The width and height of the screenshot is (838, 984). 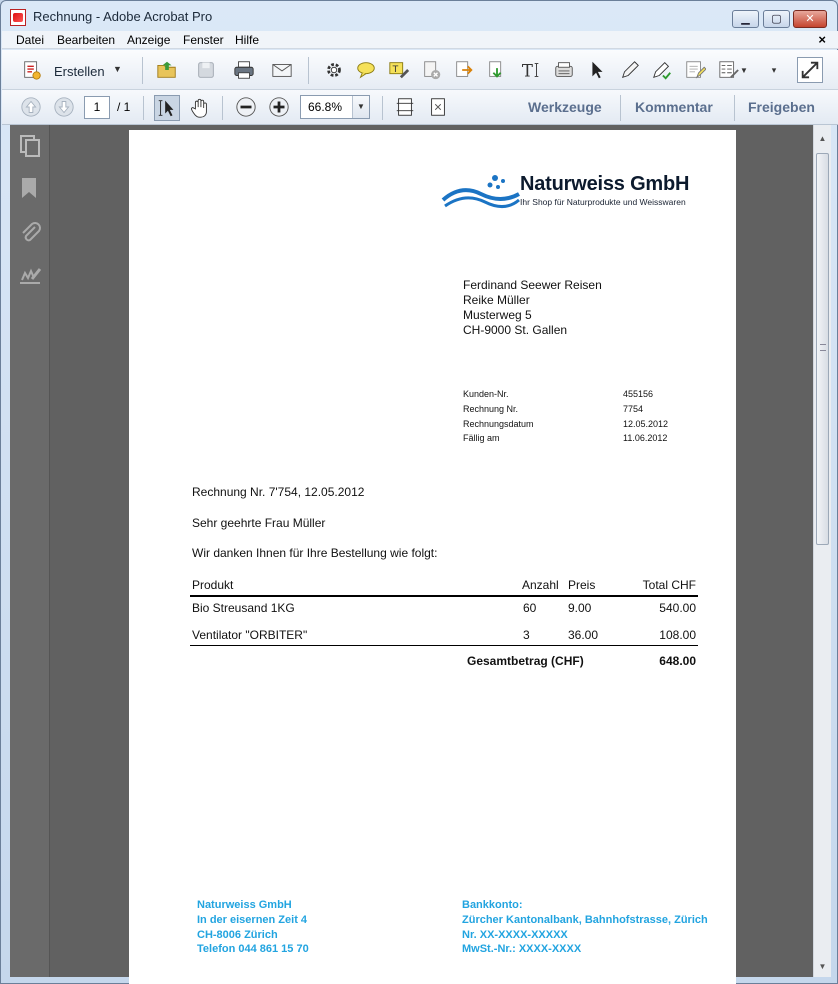 What do you see at coordinates (279, 107) in the screenshot?
I see `zoom-in-icon` at bounding box center [279, 107].